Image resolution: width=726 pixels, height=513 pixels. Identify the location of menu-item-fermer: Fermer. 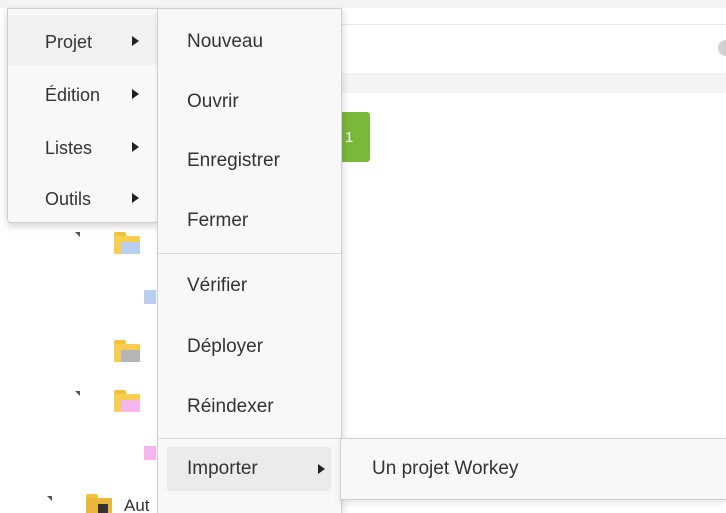
(249, 220).